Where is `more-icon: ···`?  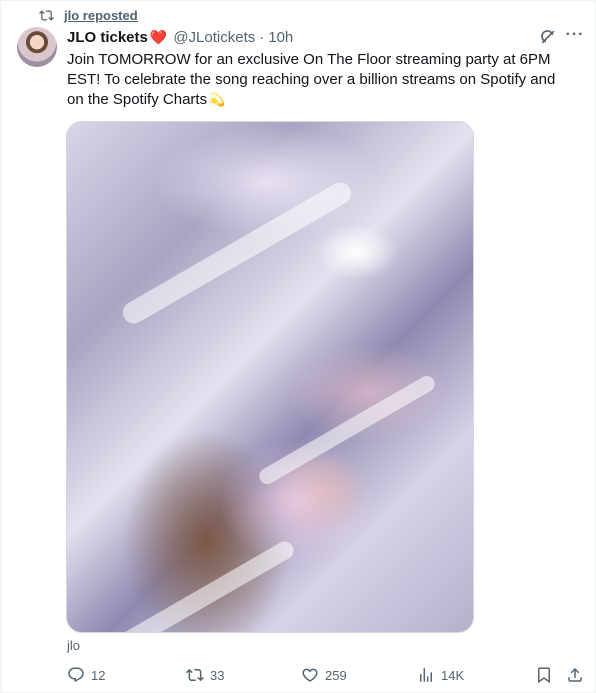
more-icon: ··· is located at coordinates (575, 37).